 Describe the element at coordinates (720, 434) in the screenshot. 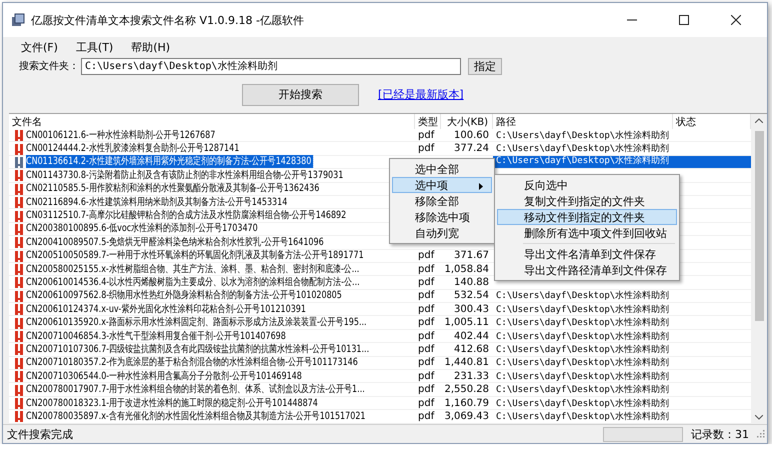

I see `record-count: 记录数：31` at that location.